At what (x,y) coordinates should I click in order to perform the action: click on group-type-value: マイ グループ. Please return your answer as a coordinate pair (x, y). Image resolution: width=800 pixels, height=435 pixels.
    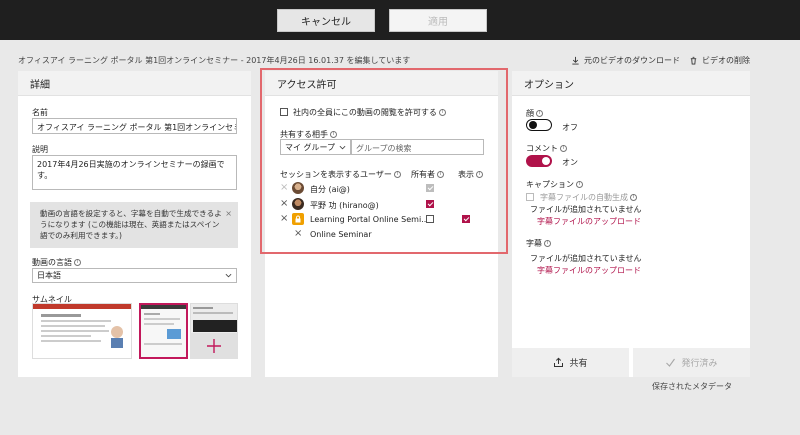
    Looking at the image, I should click on (310, 147).